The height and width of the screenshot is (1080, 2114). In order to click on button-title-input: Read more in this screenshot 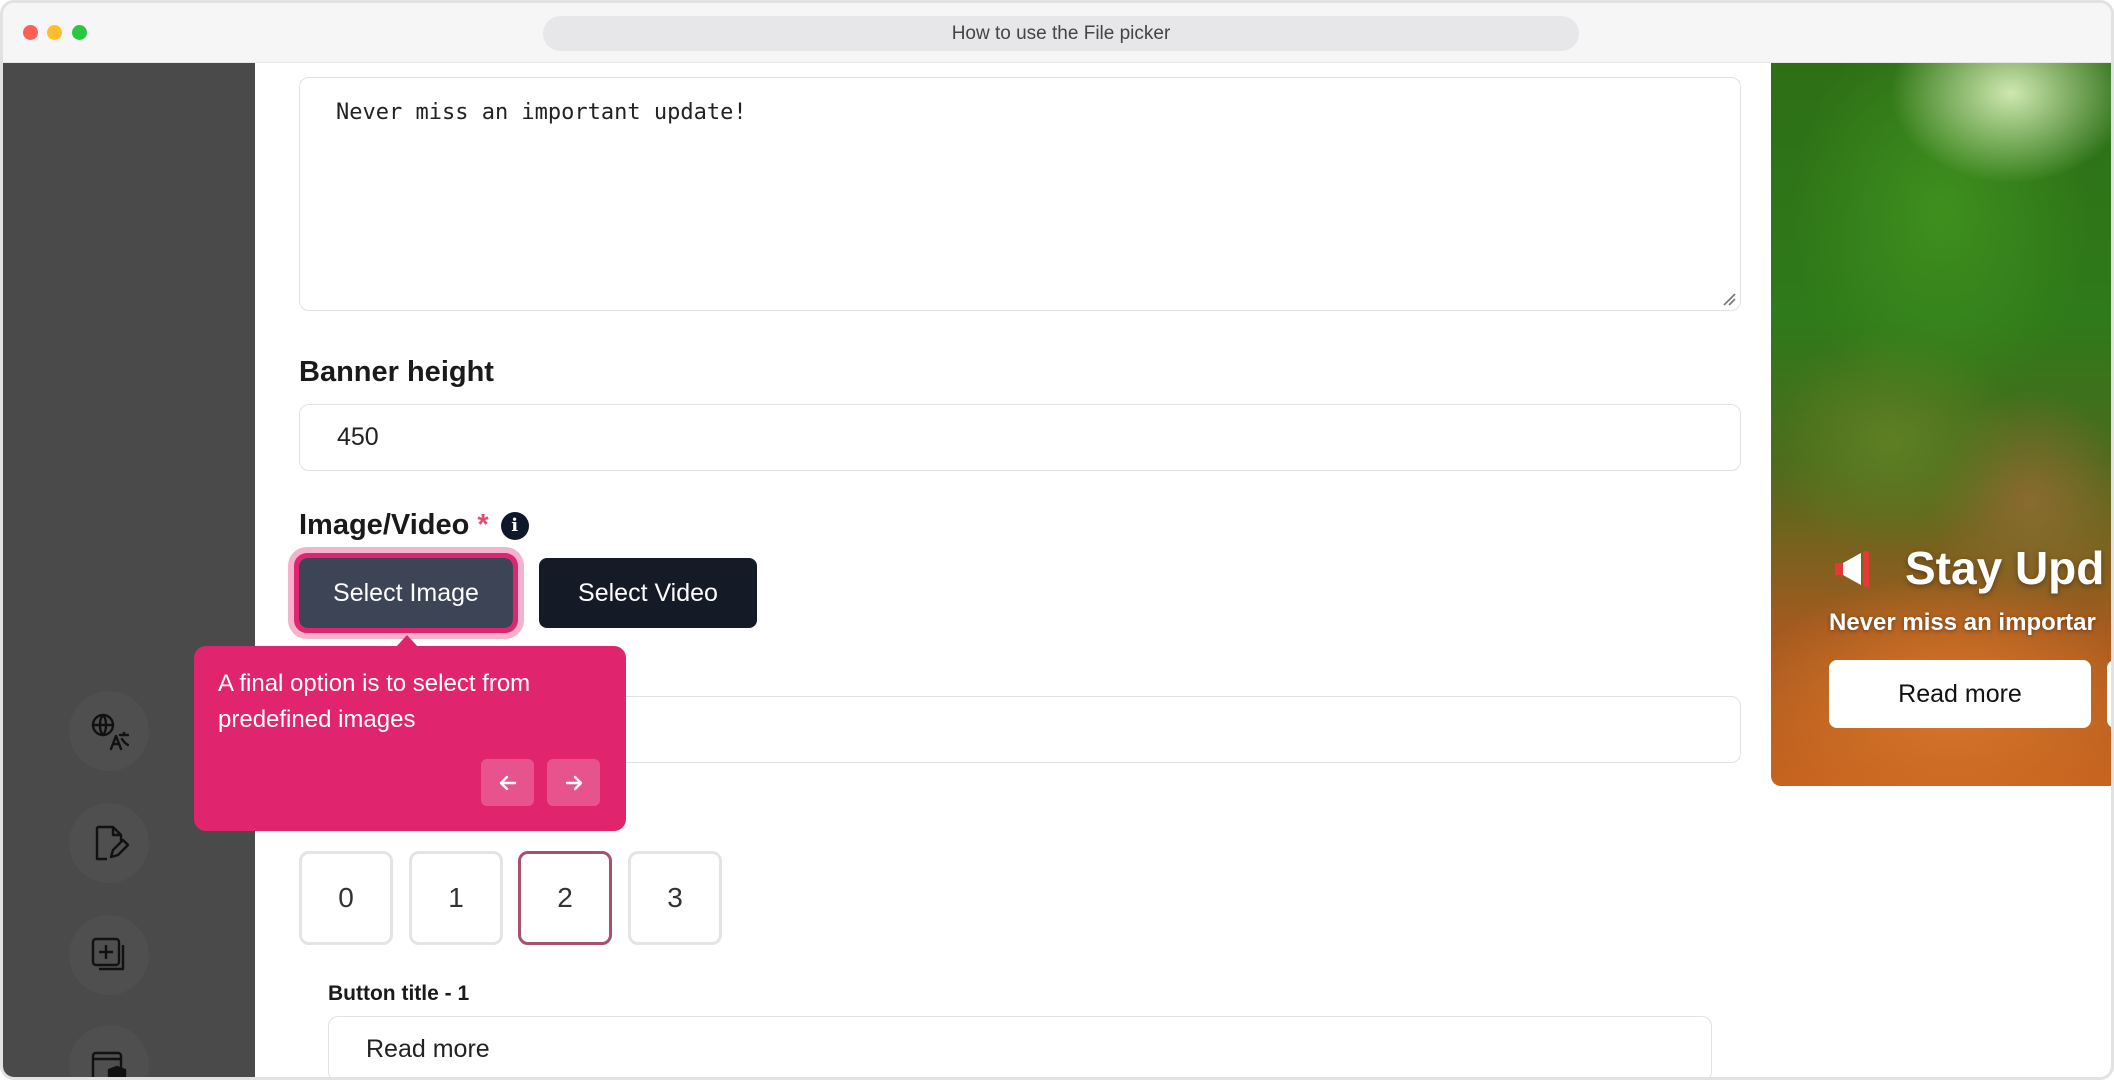, I will do `click(1020, 1046)`.